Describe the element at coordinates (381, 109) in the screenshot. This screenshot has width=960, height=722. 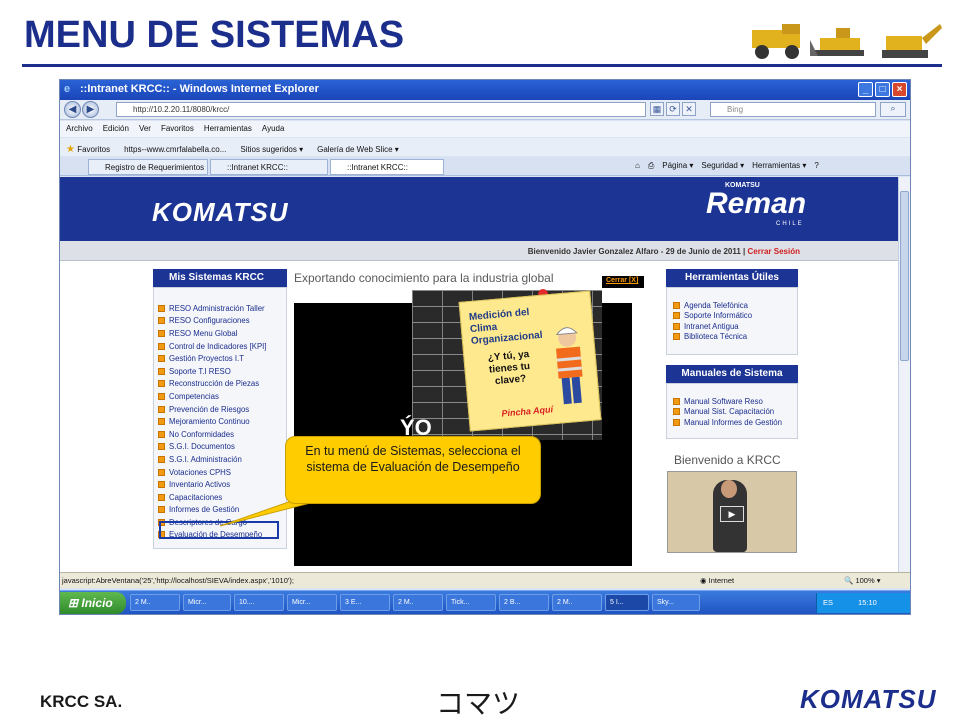
I see `address-field: http://10.2.20.11/8080/krcc/` at that location.